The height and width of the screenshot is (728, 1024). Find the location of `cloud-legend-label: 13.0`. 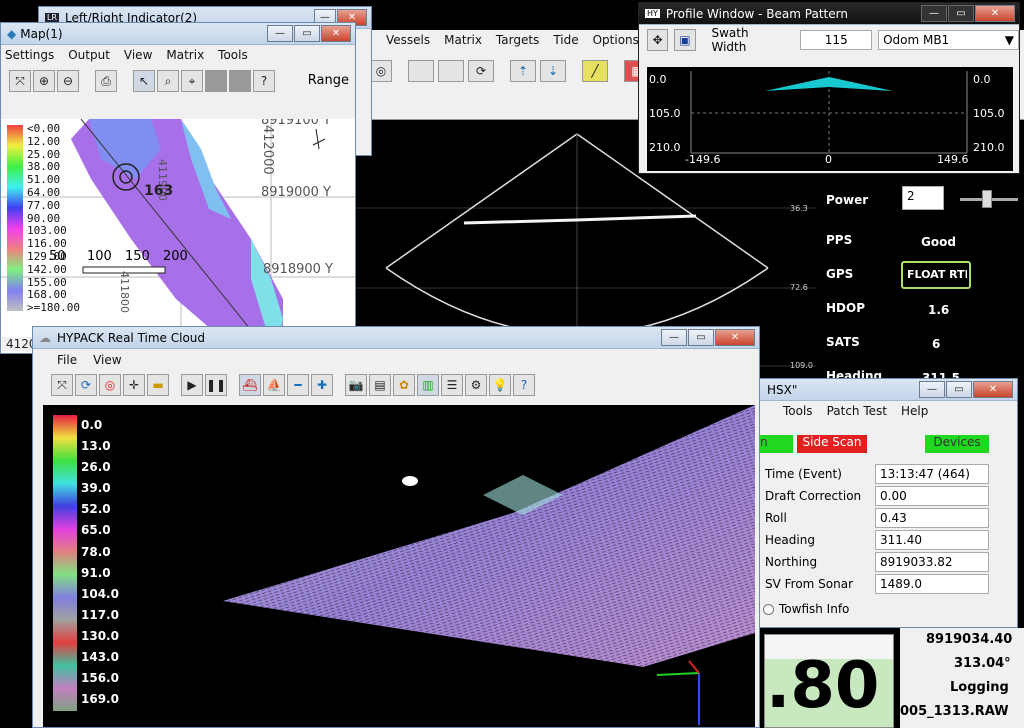

cloud-legend-label: 13.0 is located at coordinates (96, 446).